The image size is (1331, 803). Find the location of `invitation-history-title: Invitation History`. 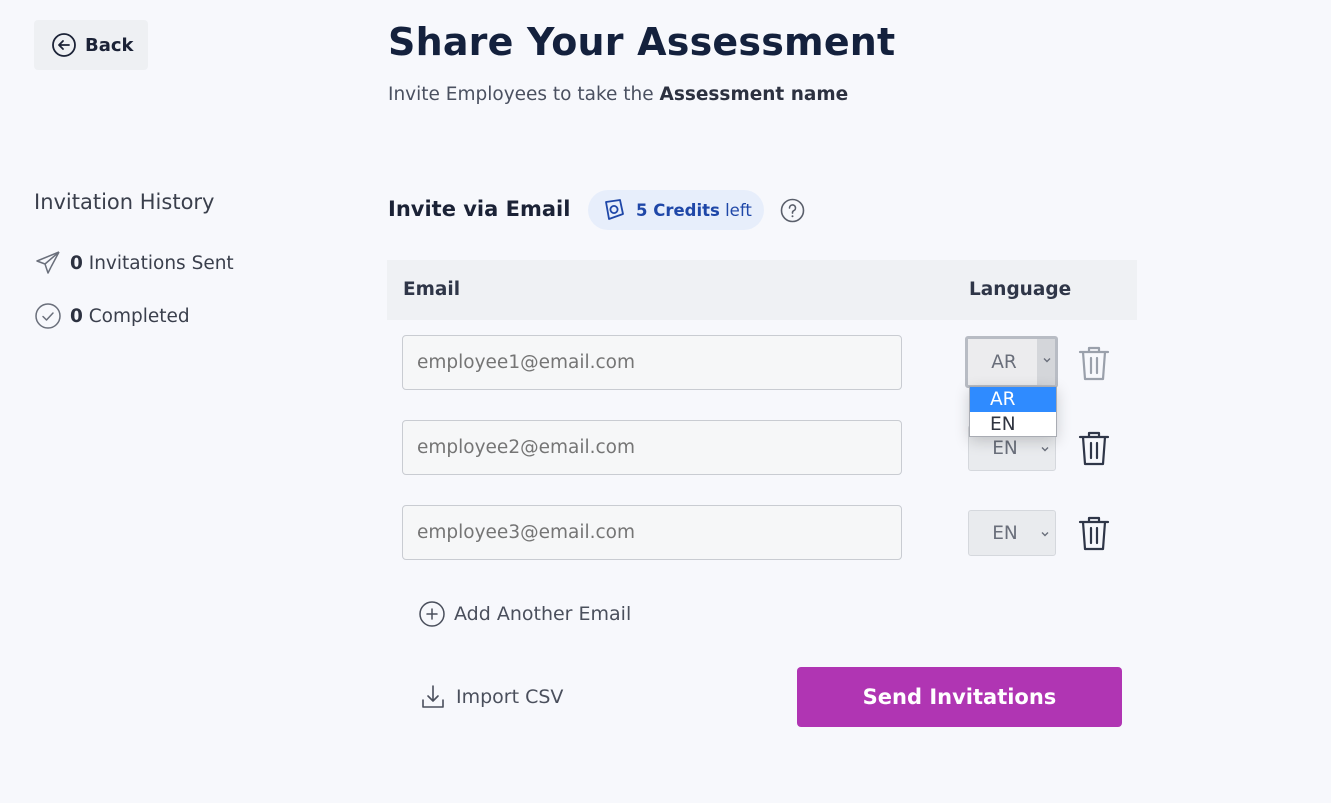

invitation-history-title: Invitation History is located at coordinates (124, 202).